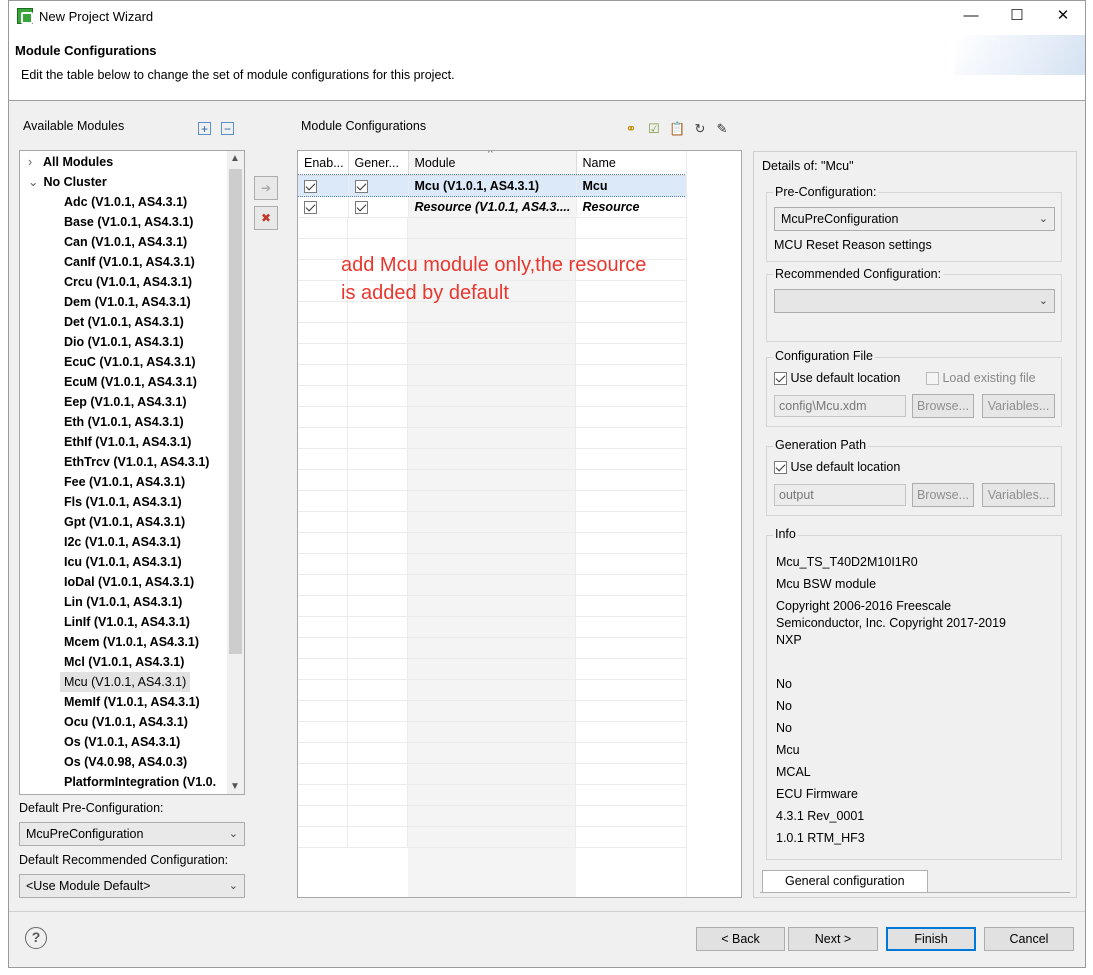 This screenshot has height=975, width=1093. Describe the element at coordinates (124, 522) in the screenshot. I see `tree-item-module: Gpt (V1.0.1, AS4.3.1)` at that location.